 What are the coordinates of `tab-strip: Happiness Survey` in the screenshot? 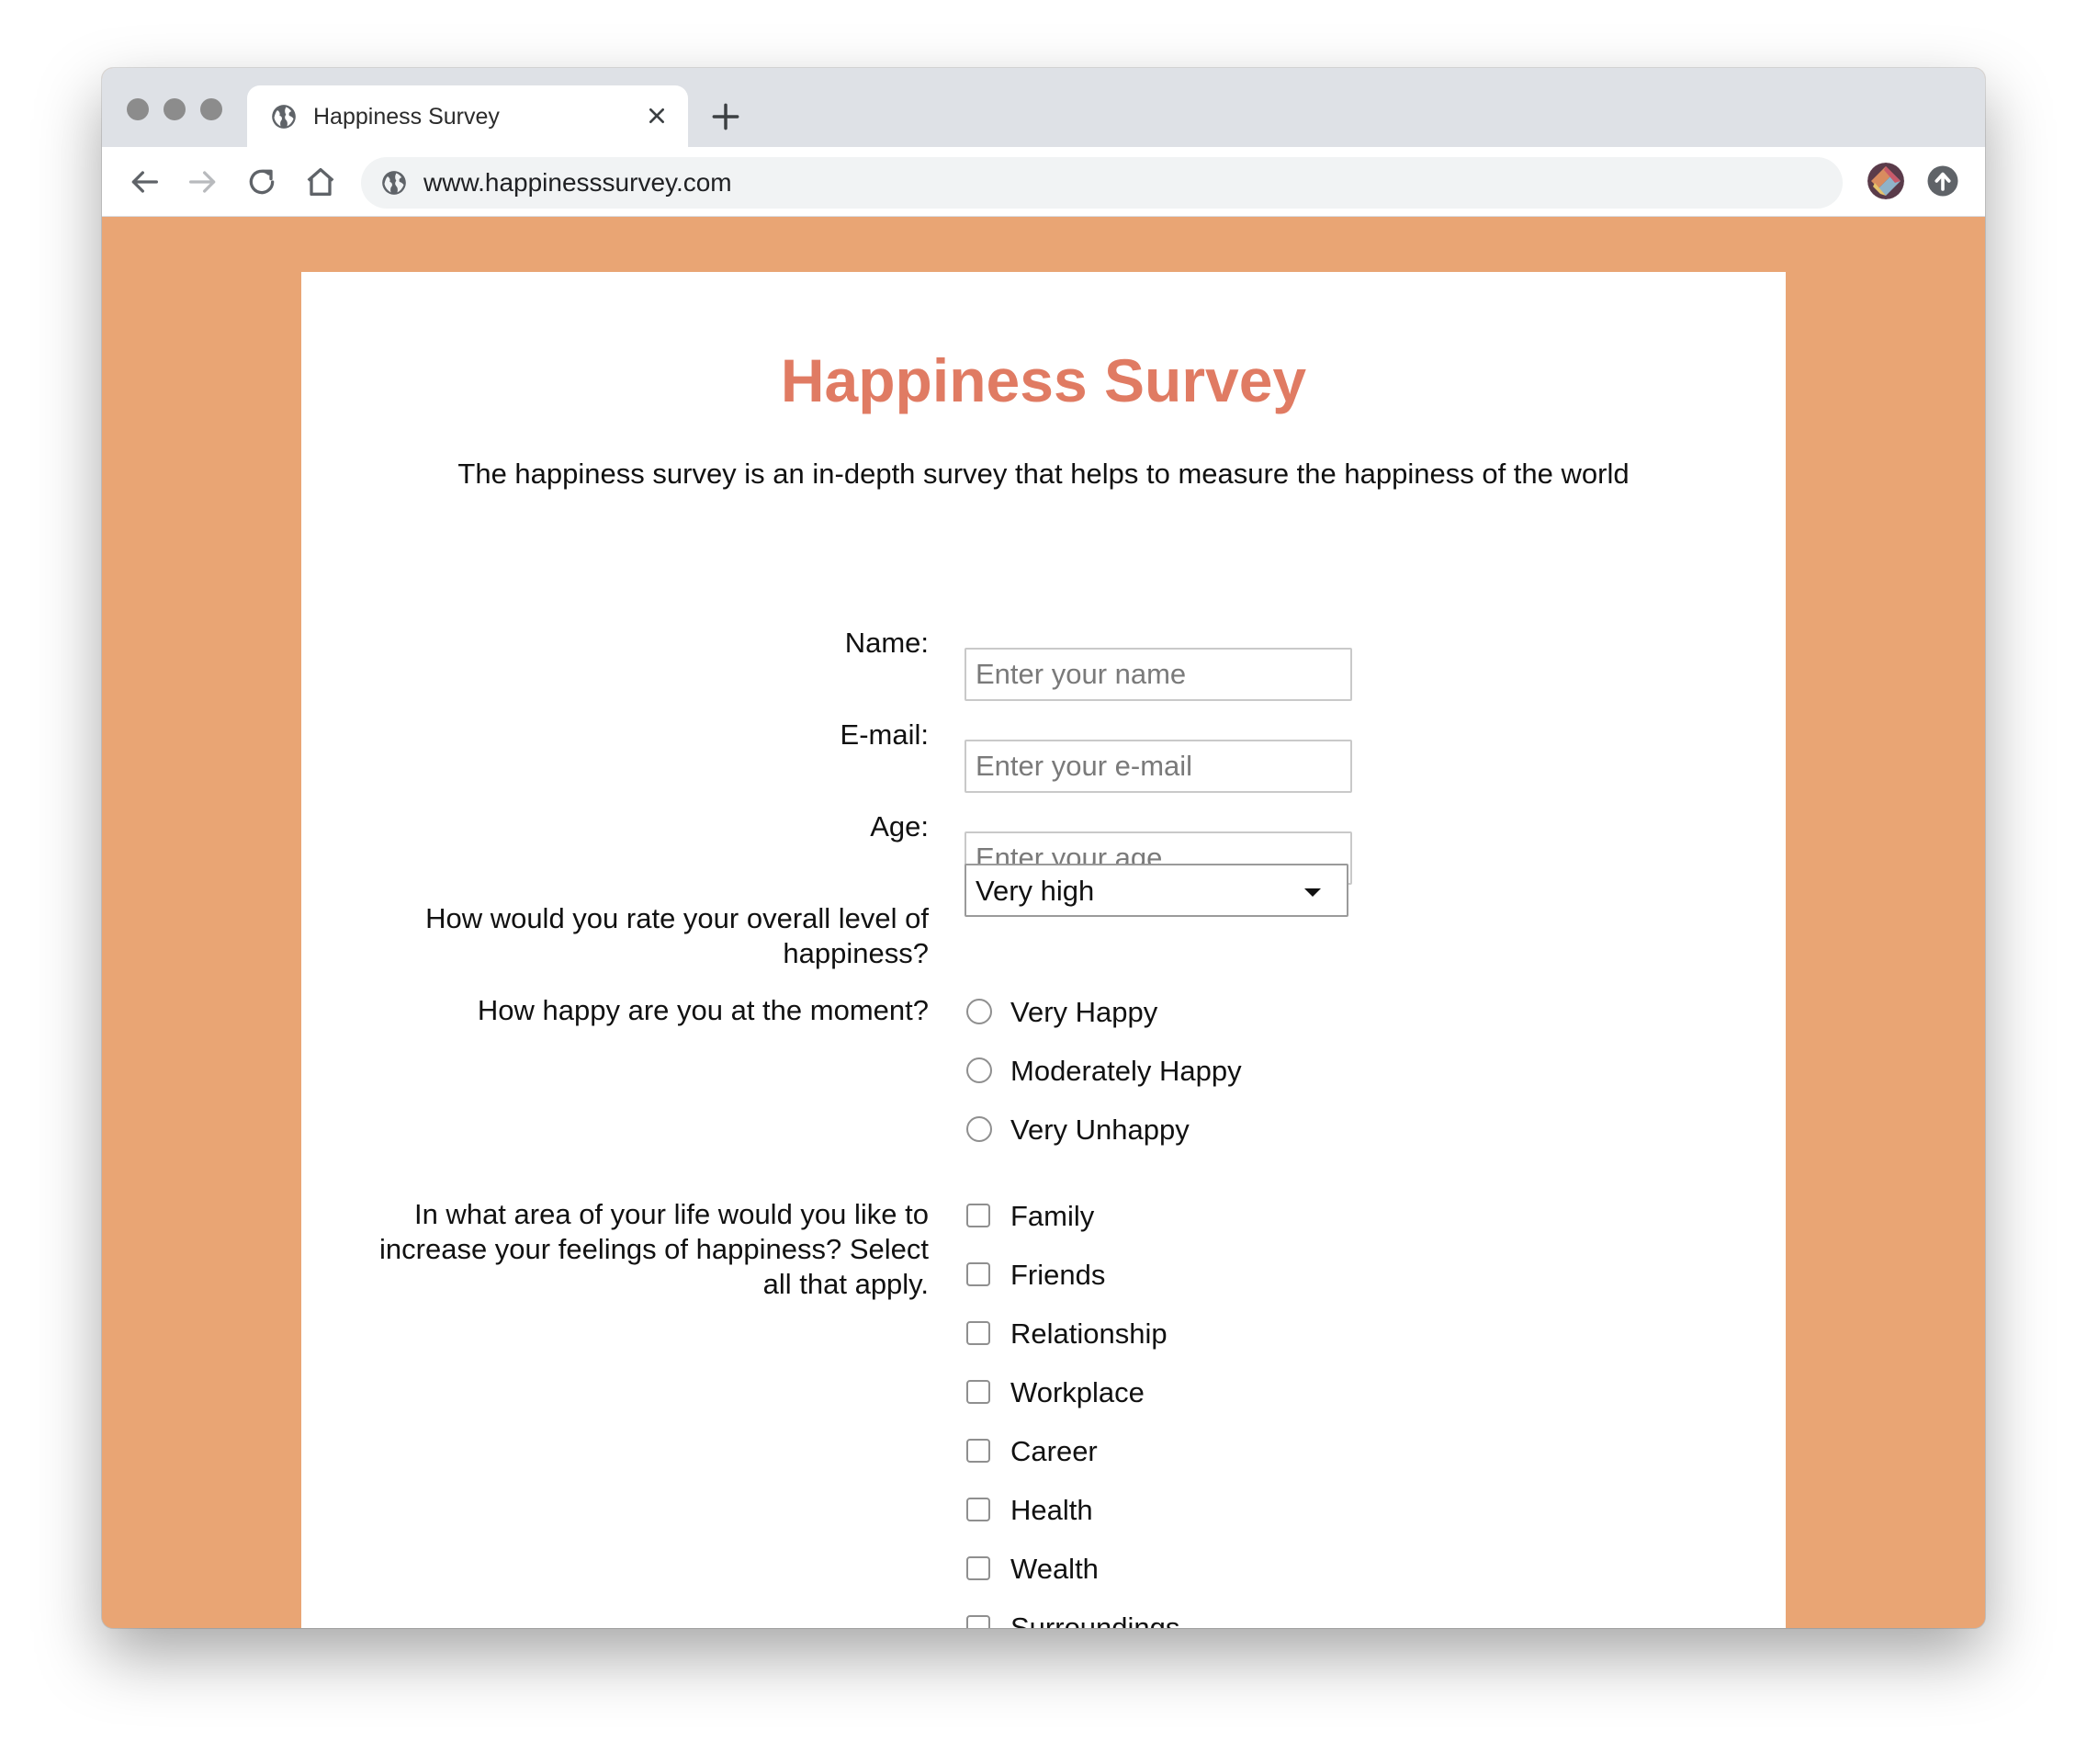 It's located at (1043, 107).